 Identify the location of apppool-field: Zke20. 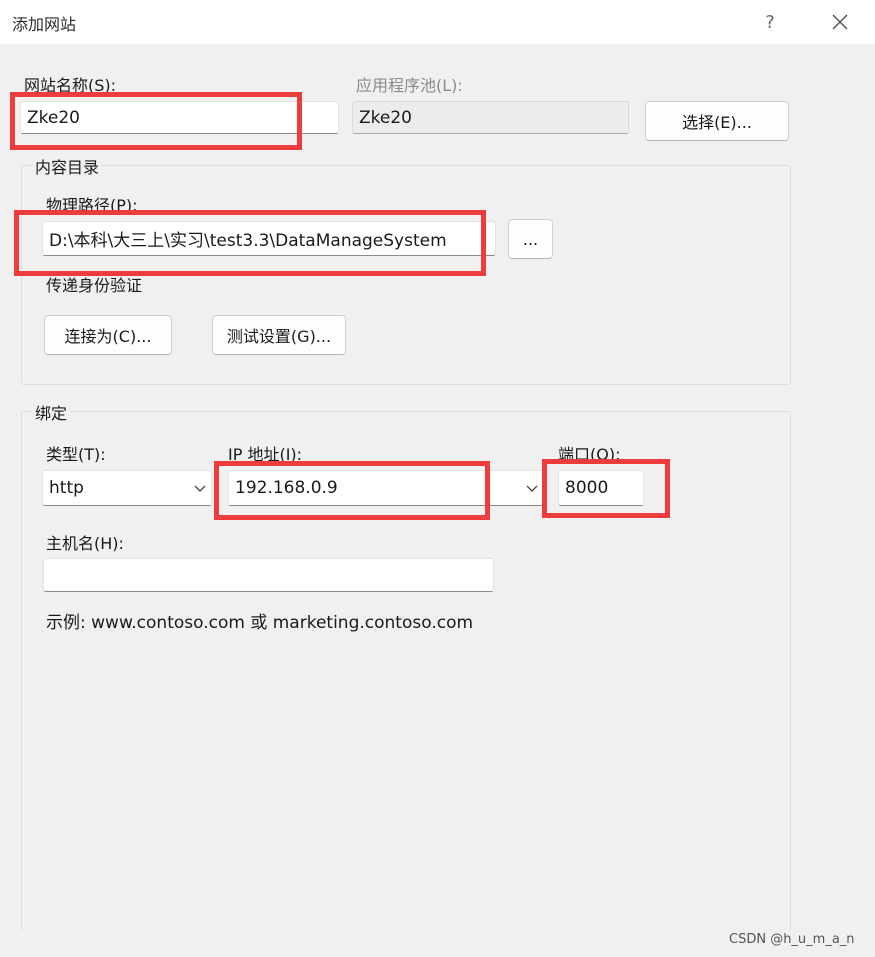
(490, 117).